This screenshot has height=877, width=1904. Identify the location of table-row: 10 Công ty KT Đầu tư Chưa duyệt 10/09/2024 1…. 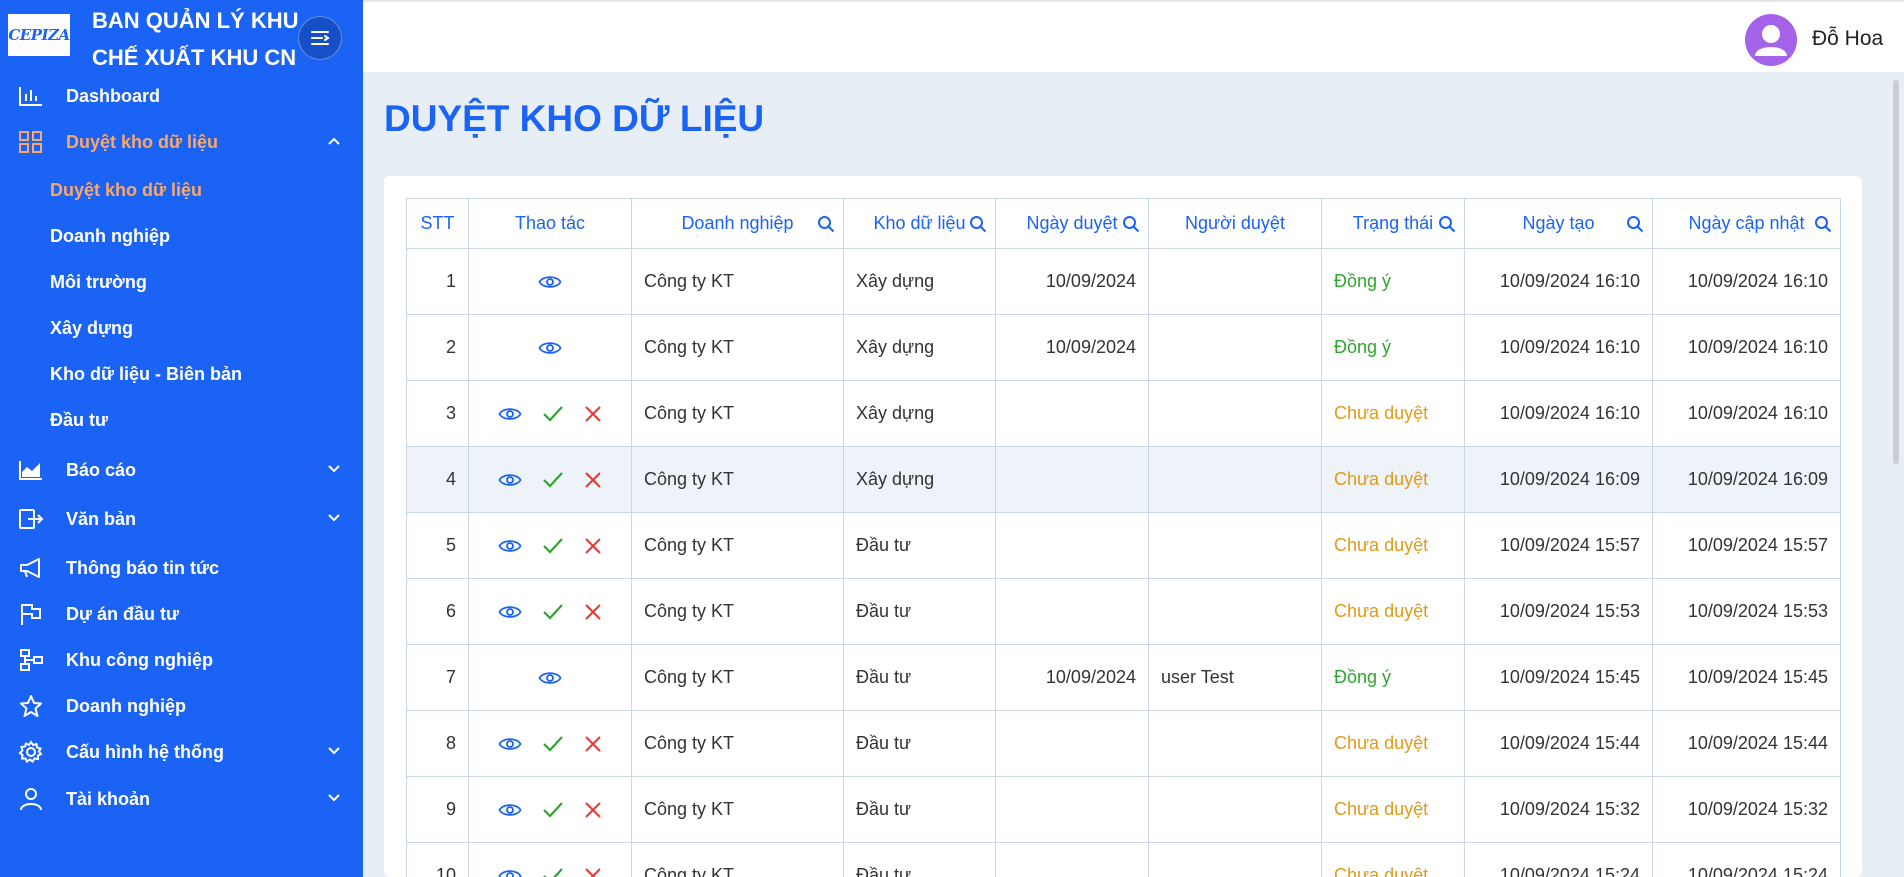
(1123, 859).